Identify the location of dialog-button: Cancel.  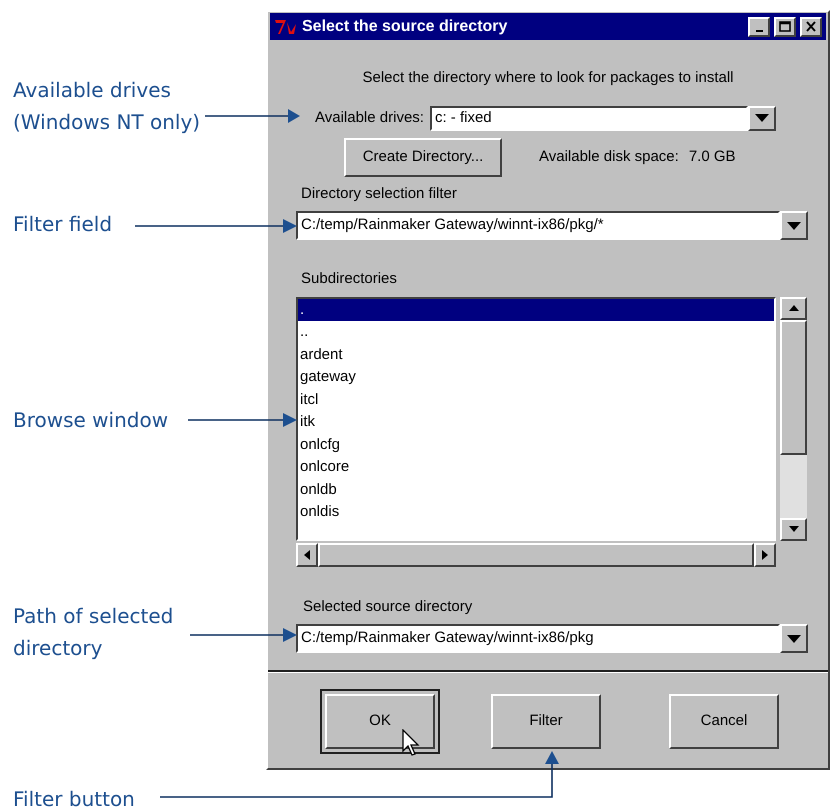
(724, 721).